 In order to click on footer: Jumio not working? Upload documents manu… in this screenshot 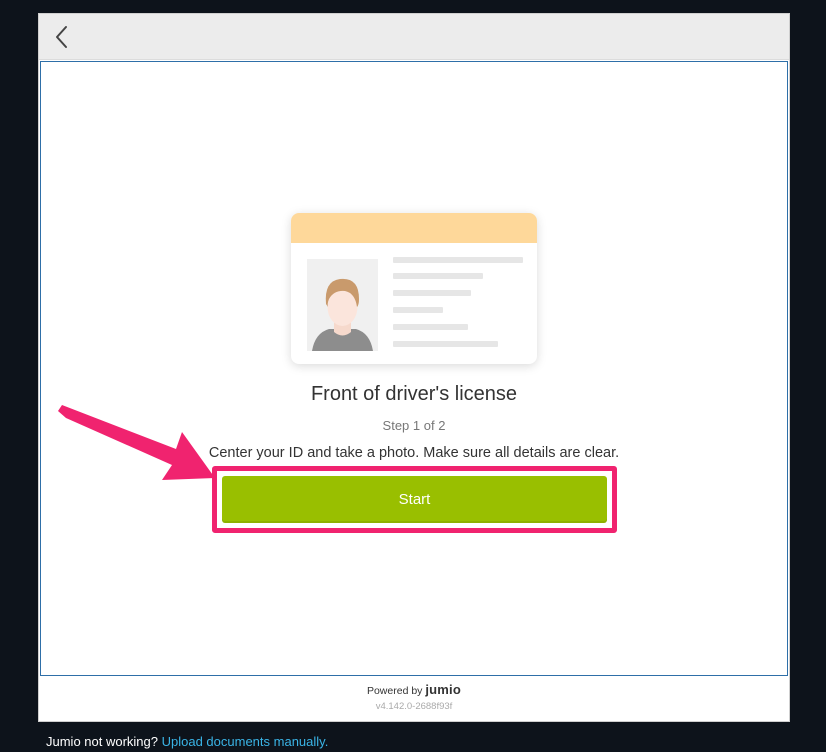, I will do `click(187, 741)`.